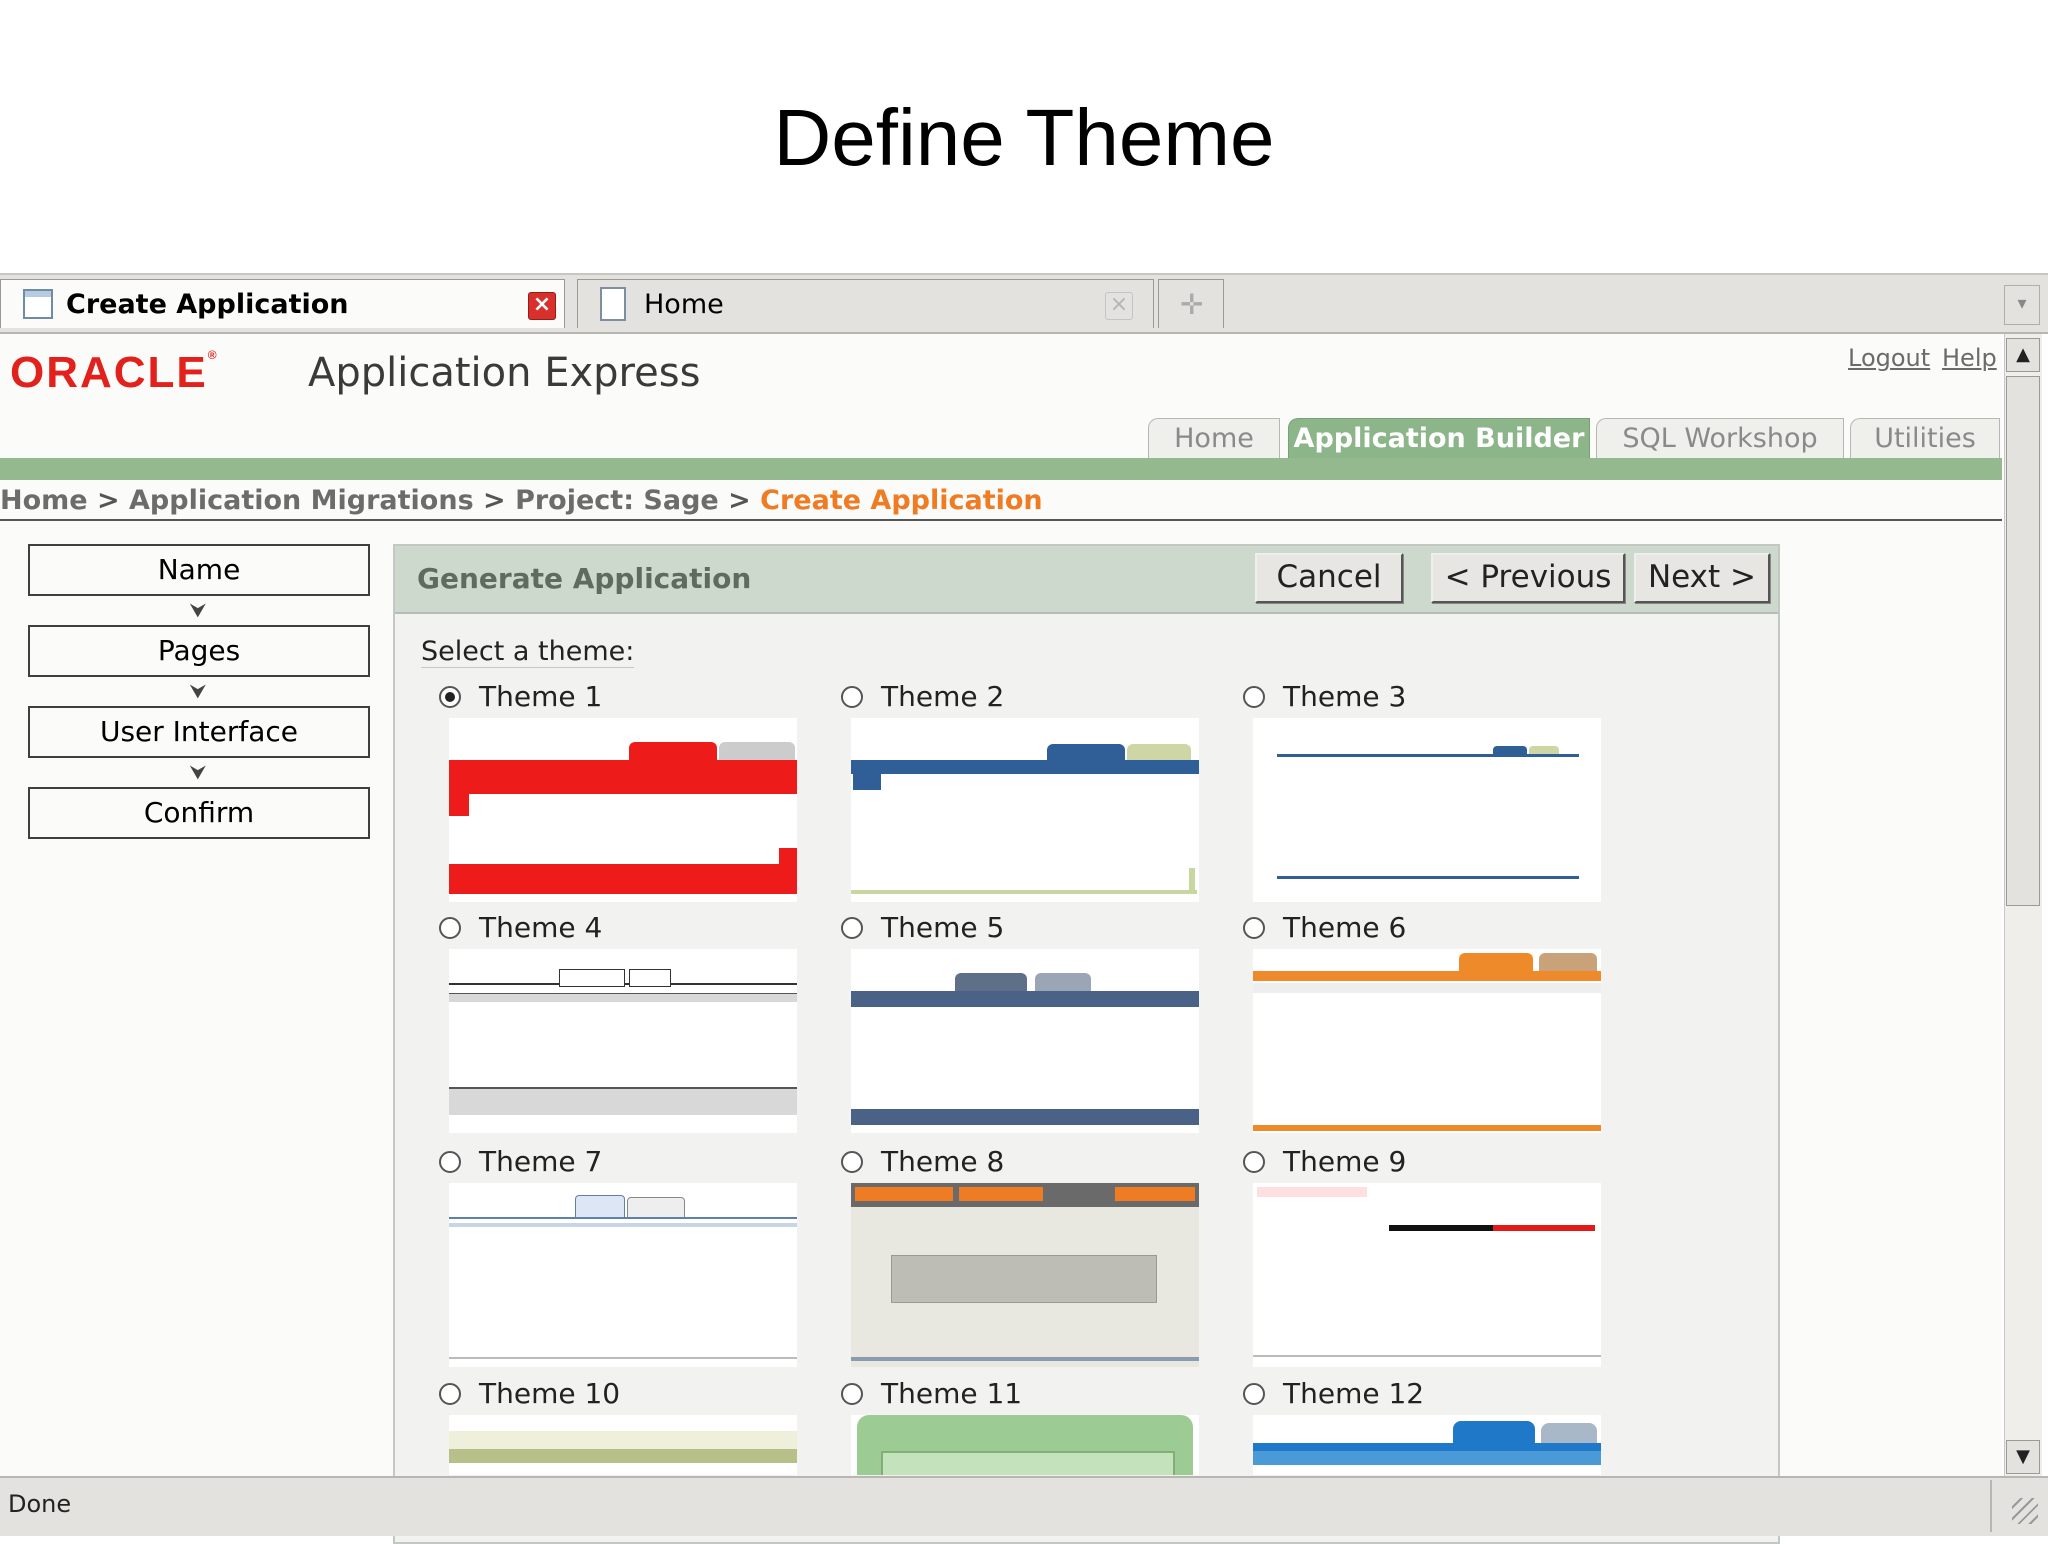  Describe the element at coordinates (1024, 137) in the screenshot. I see `slide-title: Define Theme` at that location.